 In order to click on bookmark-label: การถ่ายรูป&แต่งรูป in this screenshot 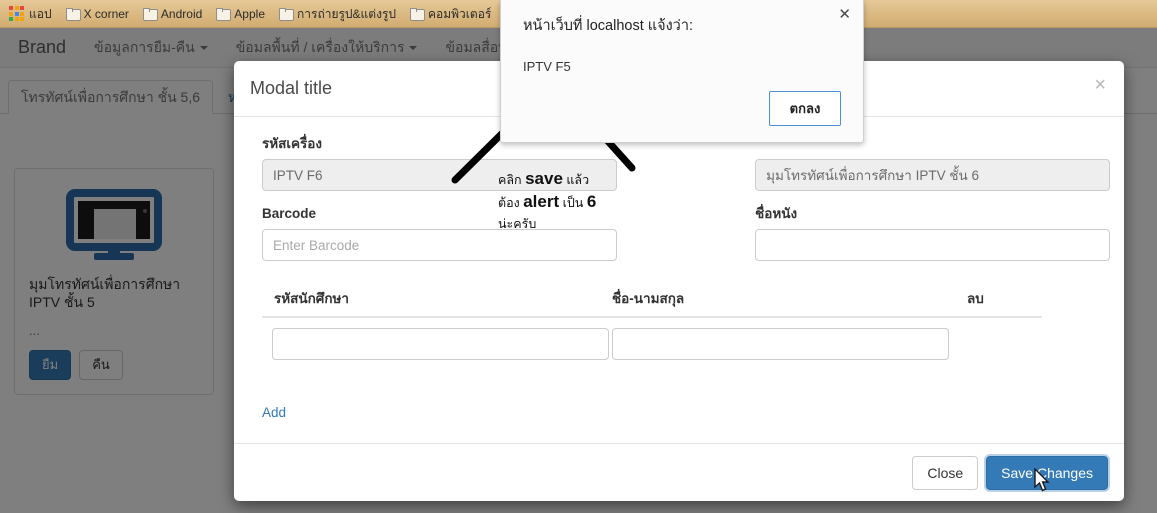, I will do `click(346, 13)`.